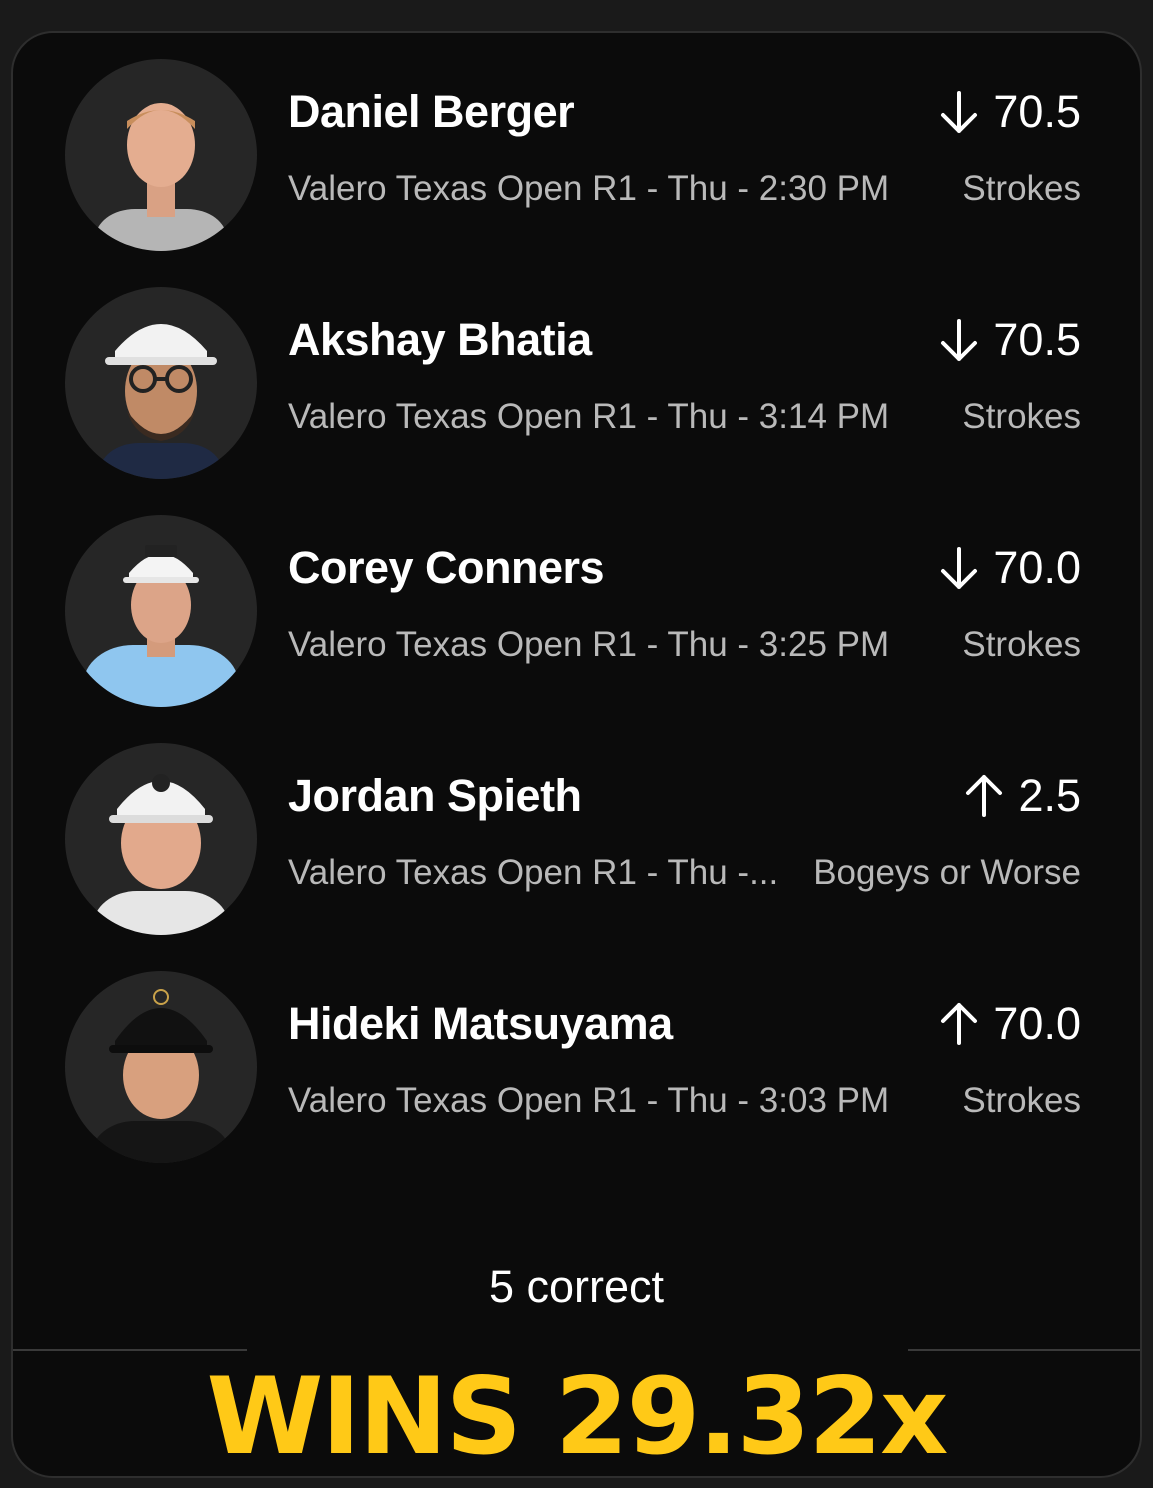  What do you see at coordinates (589, 644) in the screenshot?
I see `event-info: Valero Texas Open R1 - Thu - 3:25 PM` at bounding box center [589, 644].